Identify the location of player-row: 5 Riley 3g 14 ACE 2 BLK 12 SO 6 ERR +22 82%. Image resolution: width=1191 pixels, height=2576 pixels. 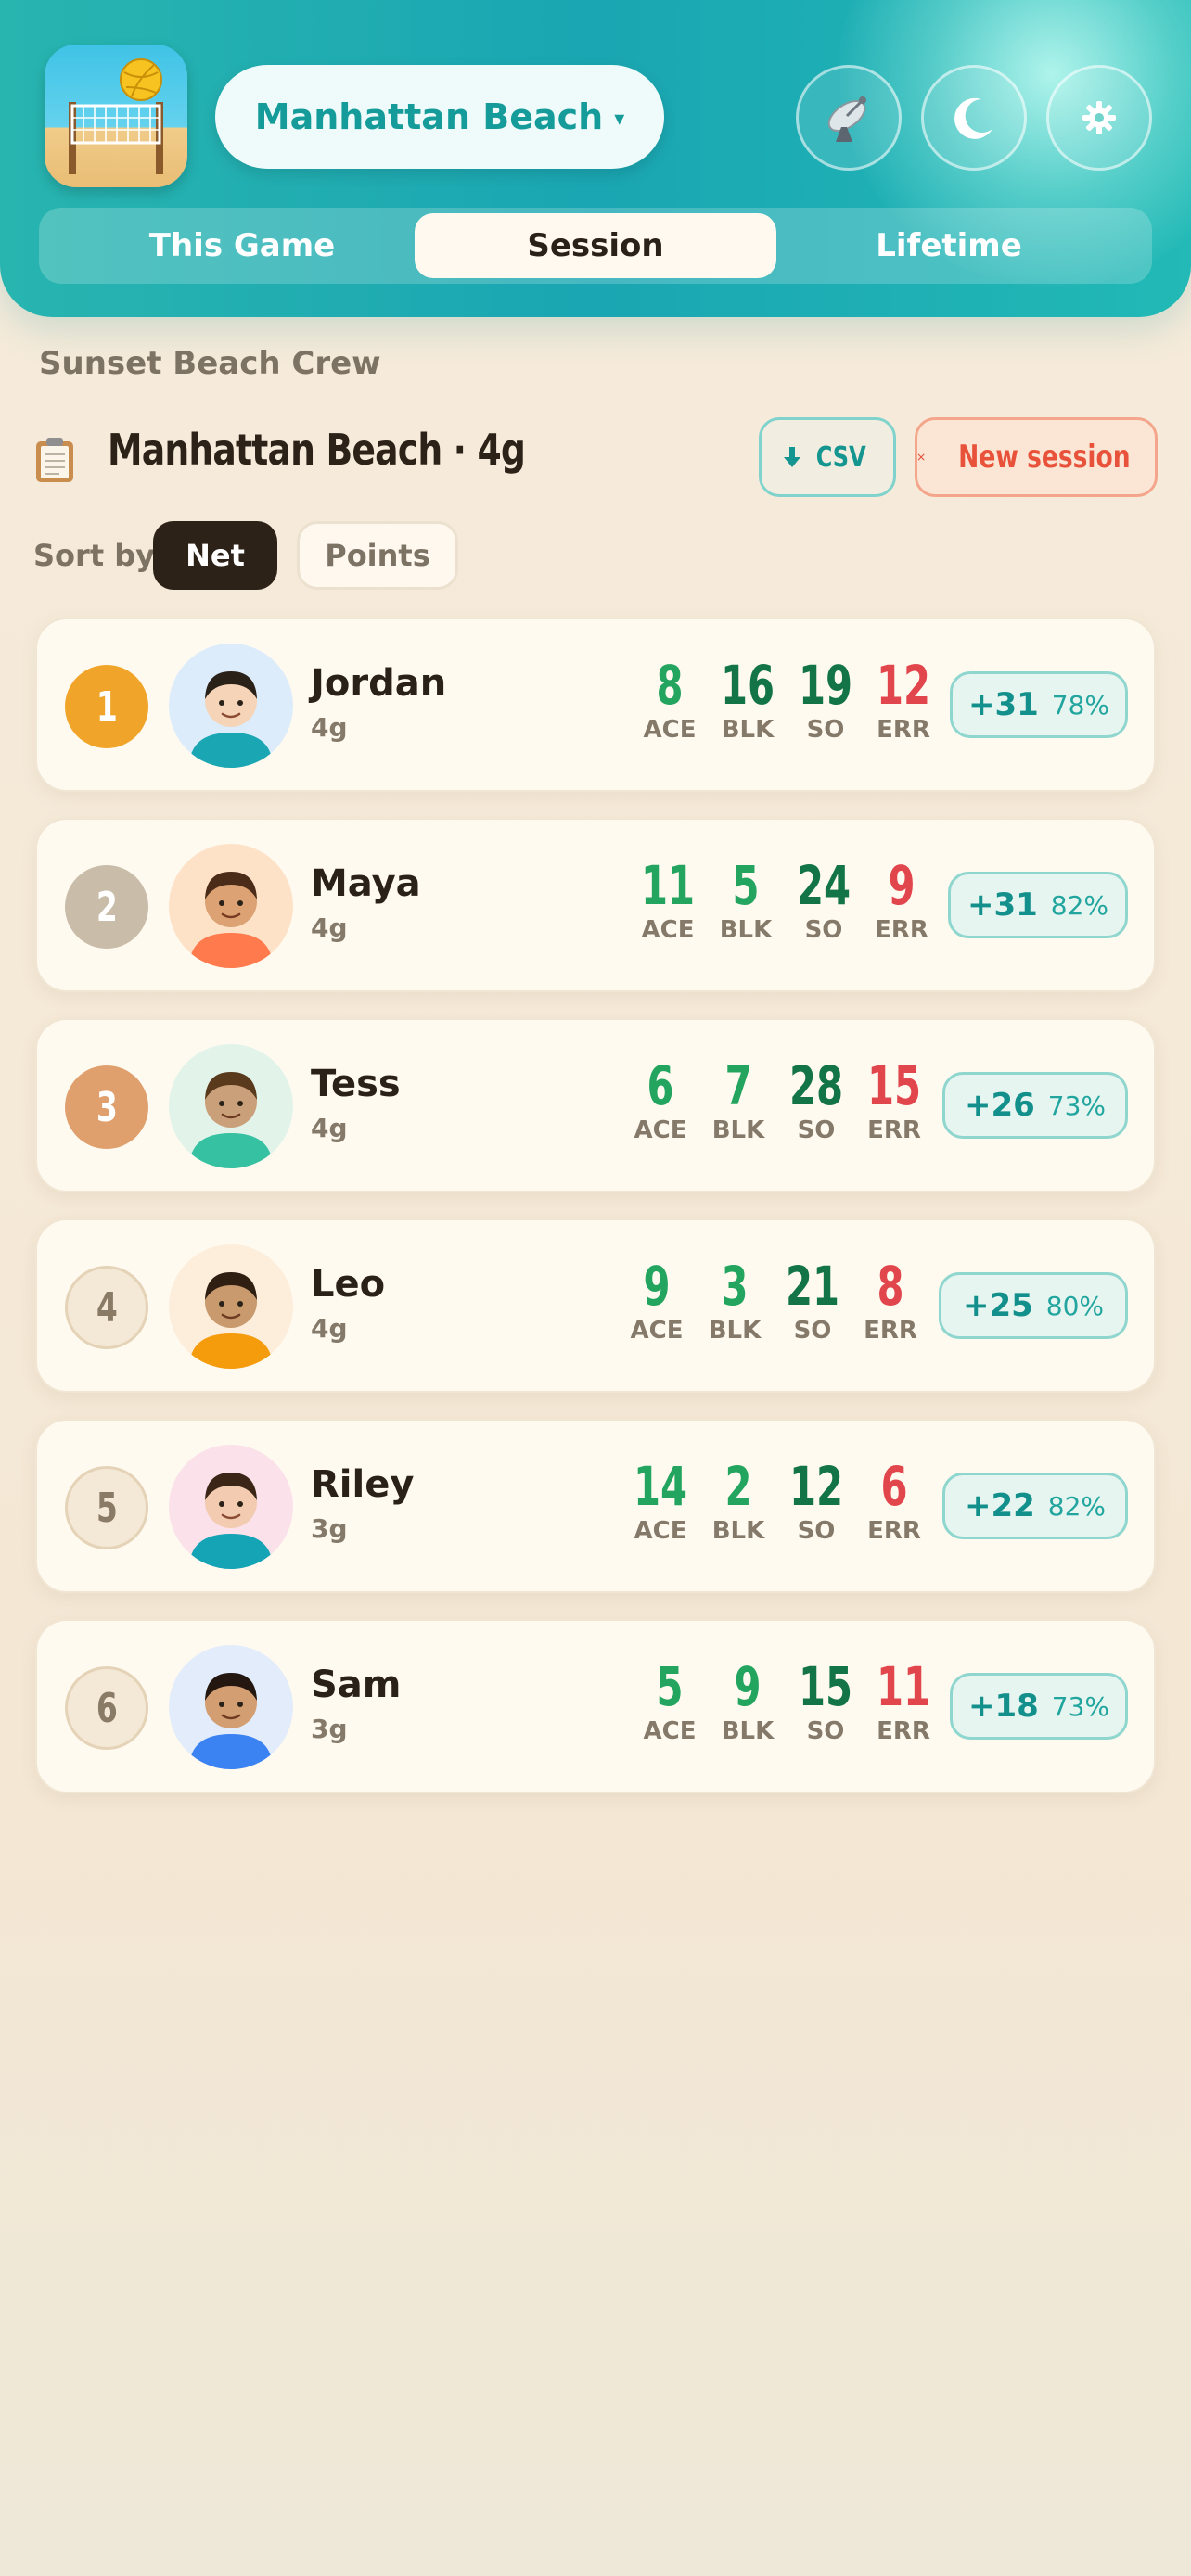
(595, 1506).